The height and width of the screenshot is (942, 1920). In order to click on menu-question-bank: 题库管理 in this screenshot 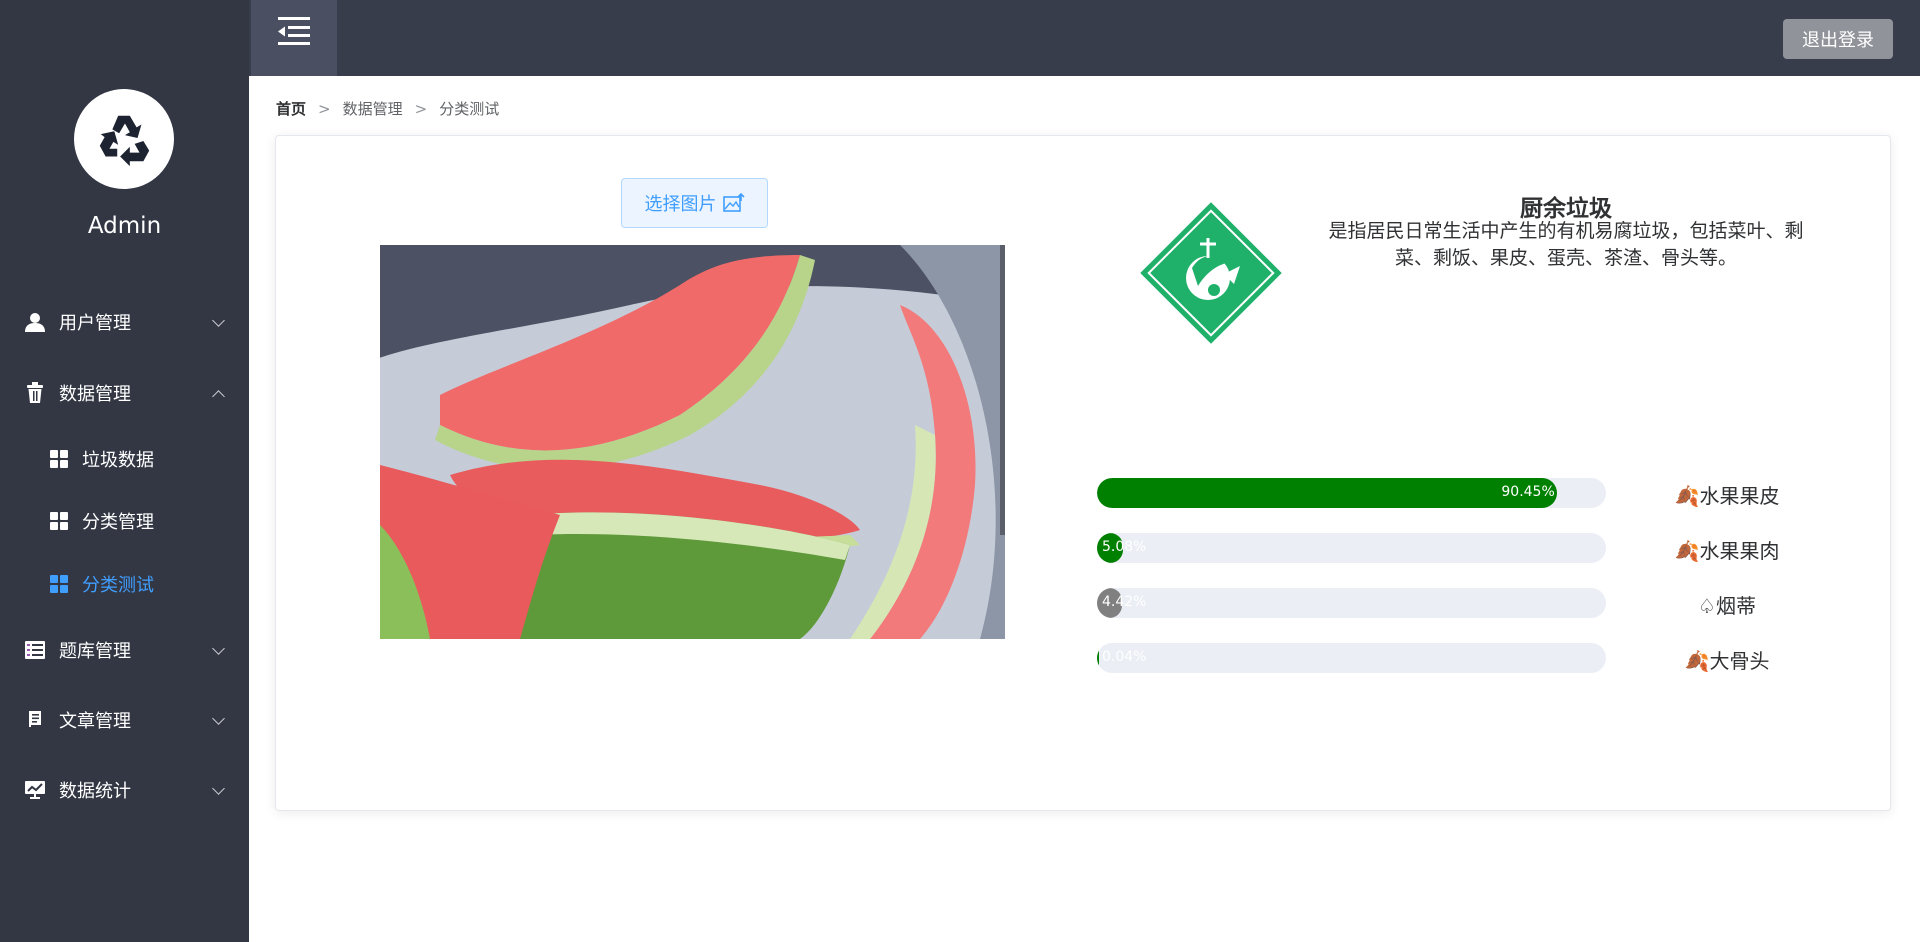, I will do `click(124, 650)`.